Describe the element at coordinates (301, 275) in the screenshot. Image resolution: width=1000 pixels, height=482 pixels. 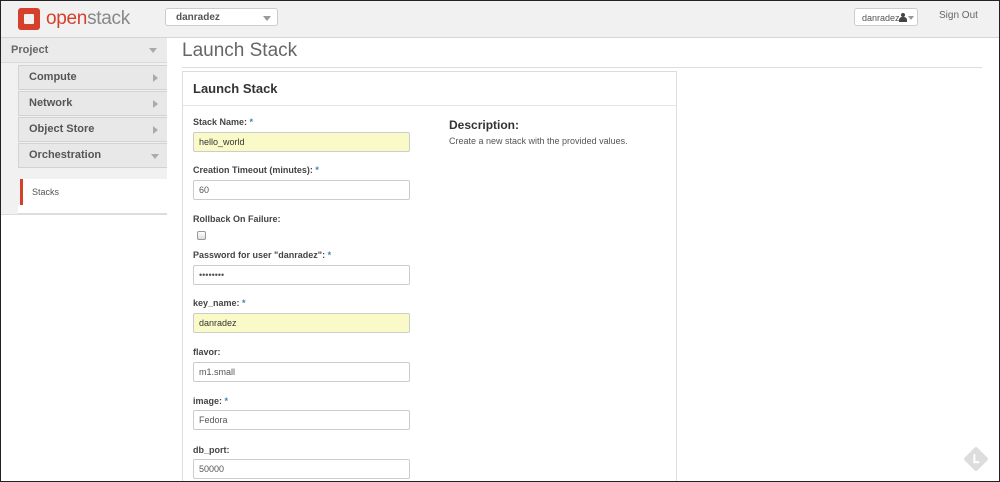
I see `password-input: ••••••••` at that location.